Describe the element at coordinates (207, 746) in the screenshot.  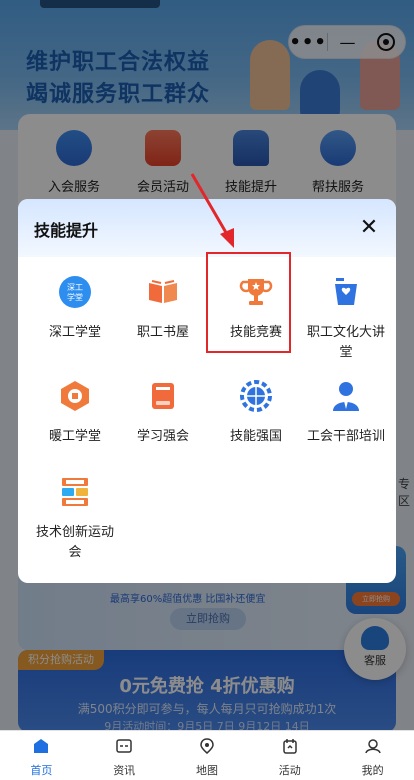
I see `map-pin-icon` at that location.